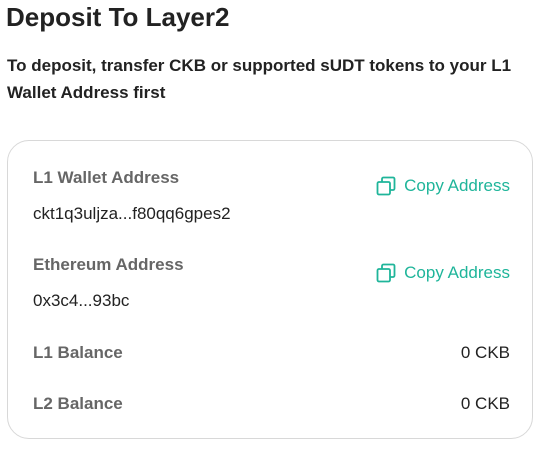 This screenshot has width=540, height=451. What do you see at coordinates (485, 403) in the screenshot?
I see `l2-balance-value: 0 CKB` at bounding box center [485, 403].